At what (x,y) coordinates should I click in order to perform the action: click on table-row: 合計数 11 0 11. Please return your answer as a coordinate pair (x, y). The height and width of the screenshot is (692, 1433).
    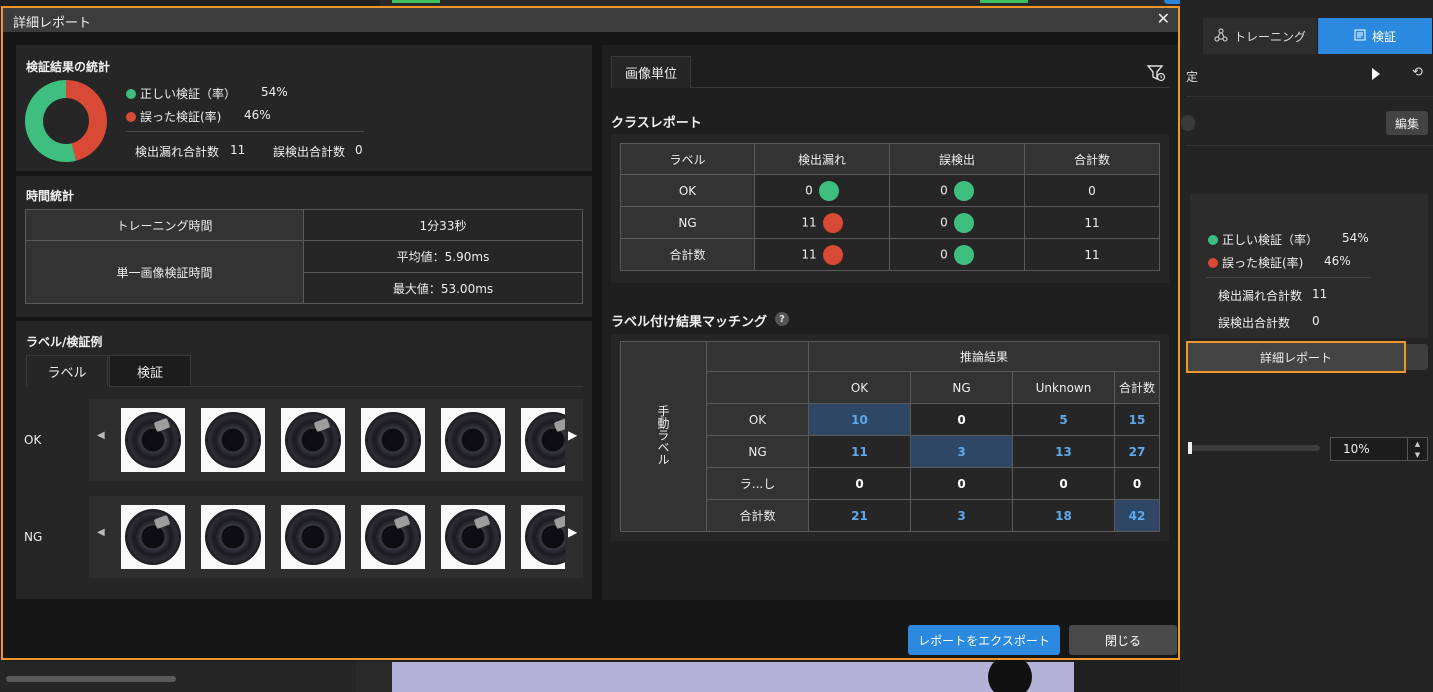
    Looking at the image, I should click on (890, 254).